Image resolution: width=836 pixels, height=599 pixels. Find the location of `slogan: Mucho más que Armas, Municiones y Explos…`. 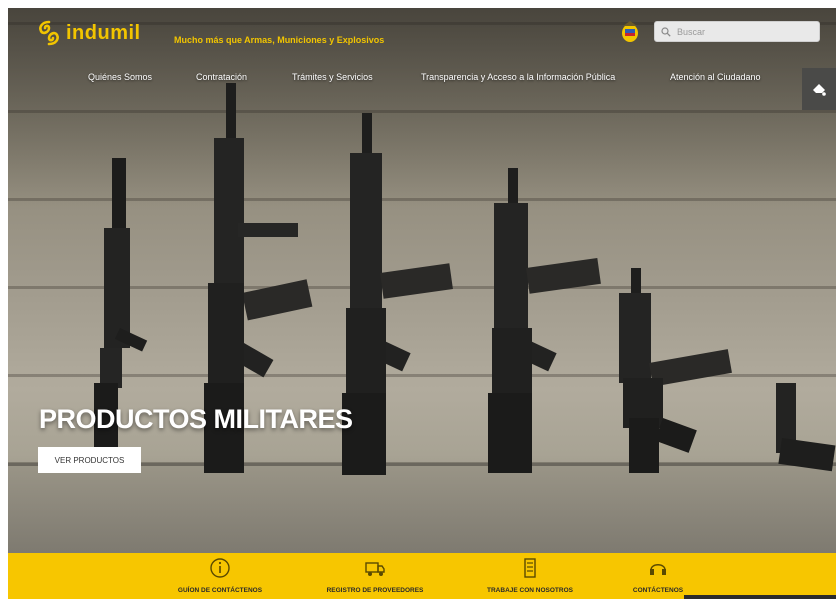

slogan: Mucho más que Armas, Municiones y Explos… is located at coordinates (279, 40).